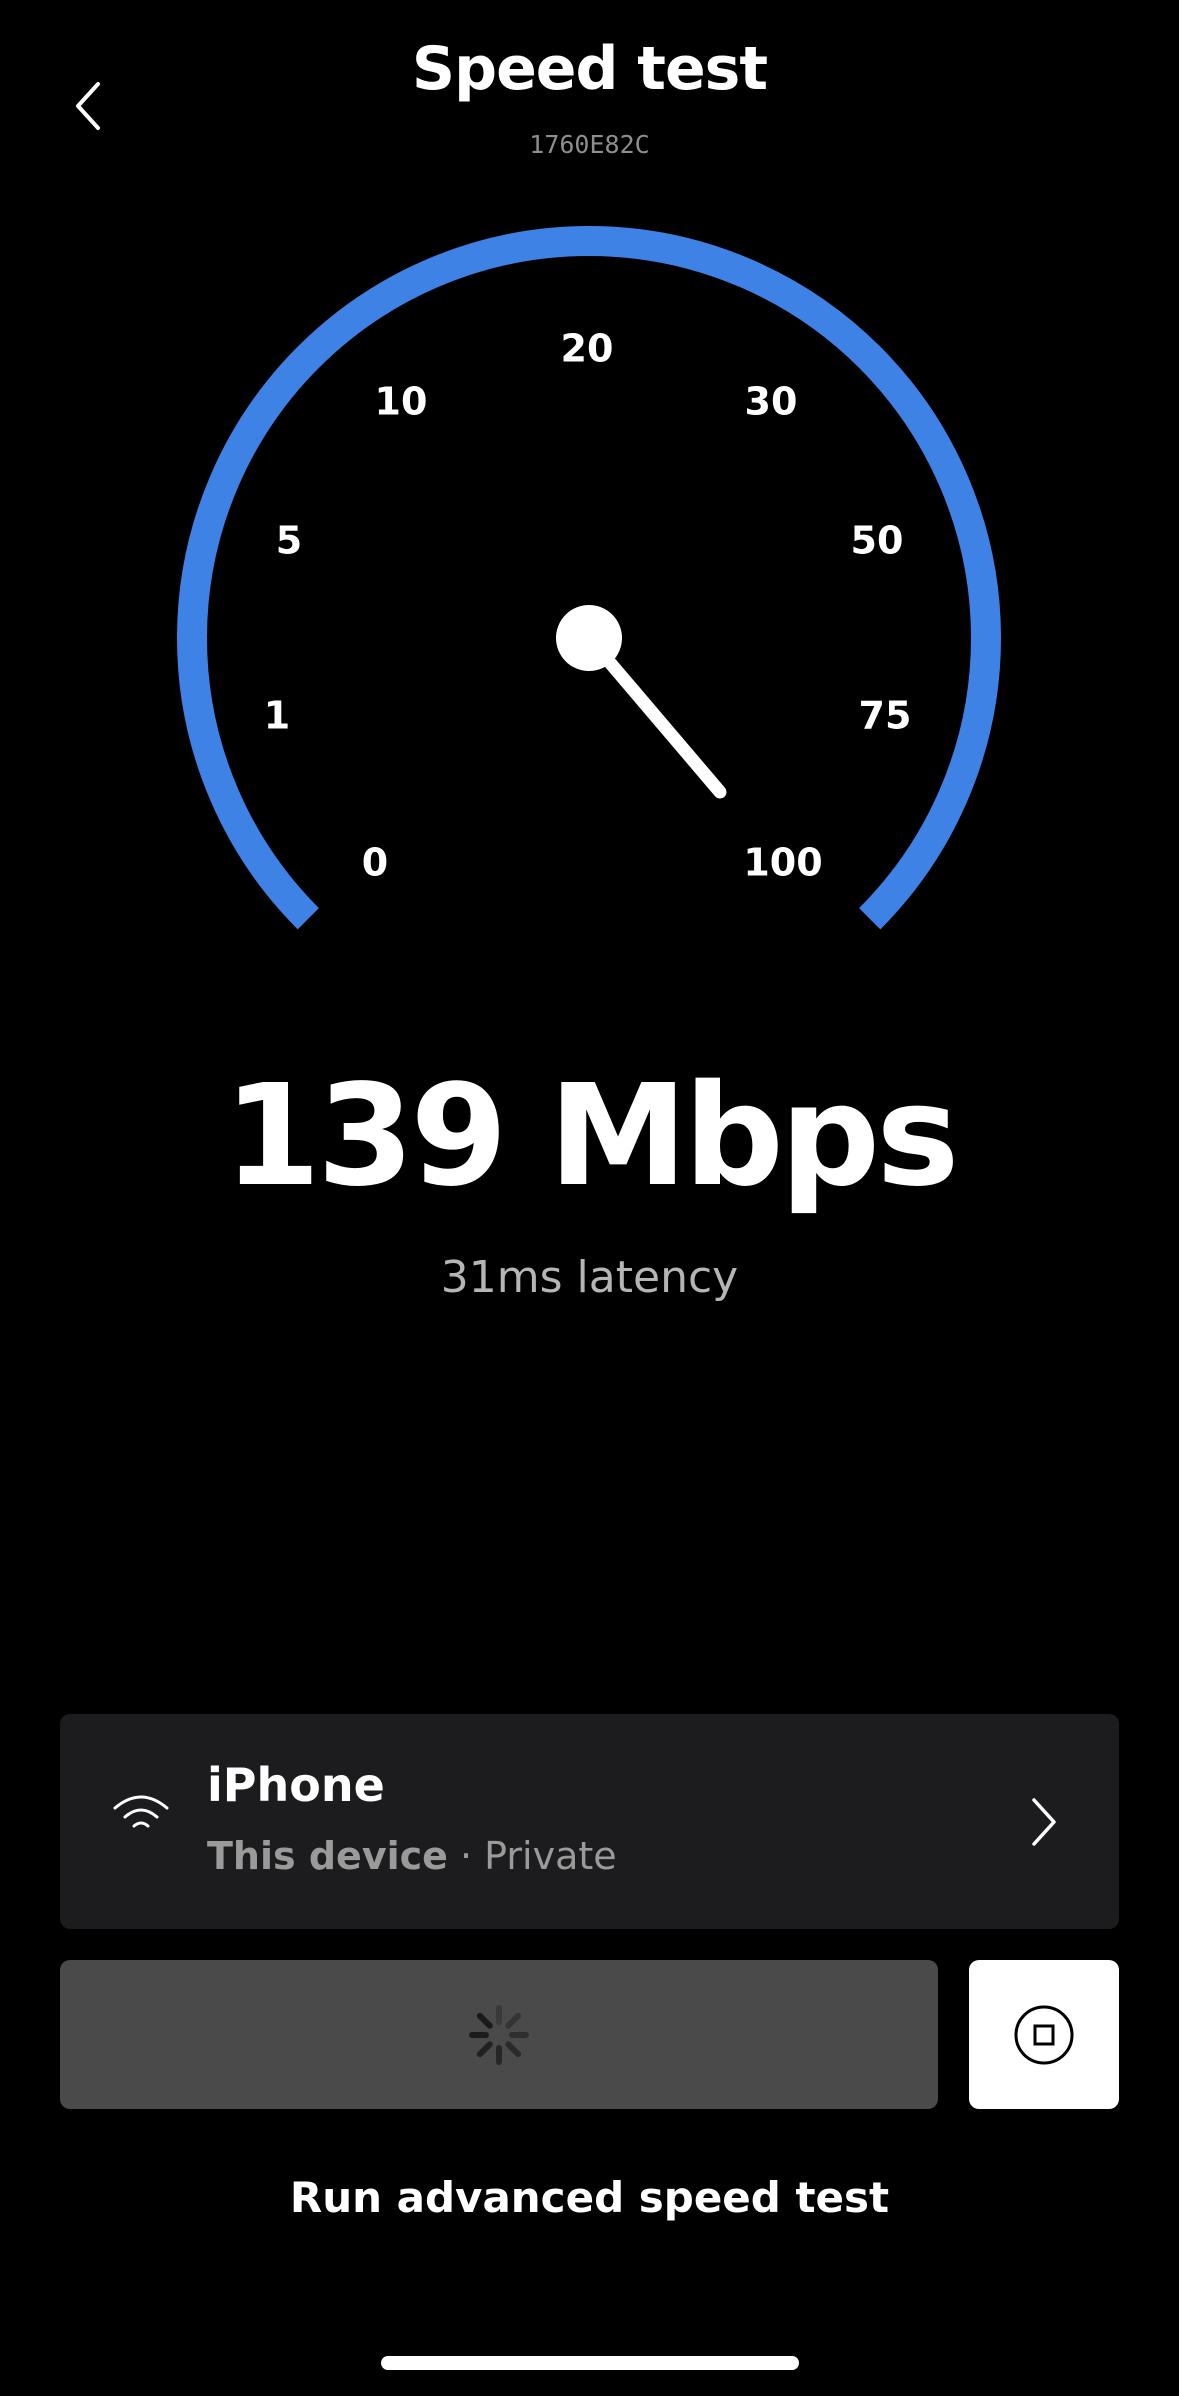 This screenshot has width=1179, height=2396. I want to click on device-subtitle-strong: This device, so click(327, 1856).